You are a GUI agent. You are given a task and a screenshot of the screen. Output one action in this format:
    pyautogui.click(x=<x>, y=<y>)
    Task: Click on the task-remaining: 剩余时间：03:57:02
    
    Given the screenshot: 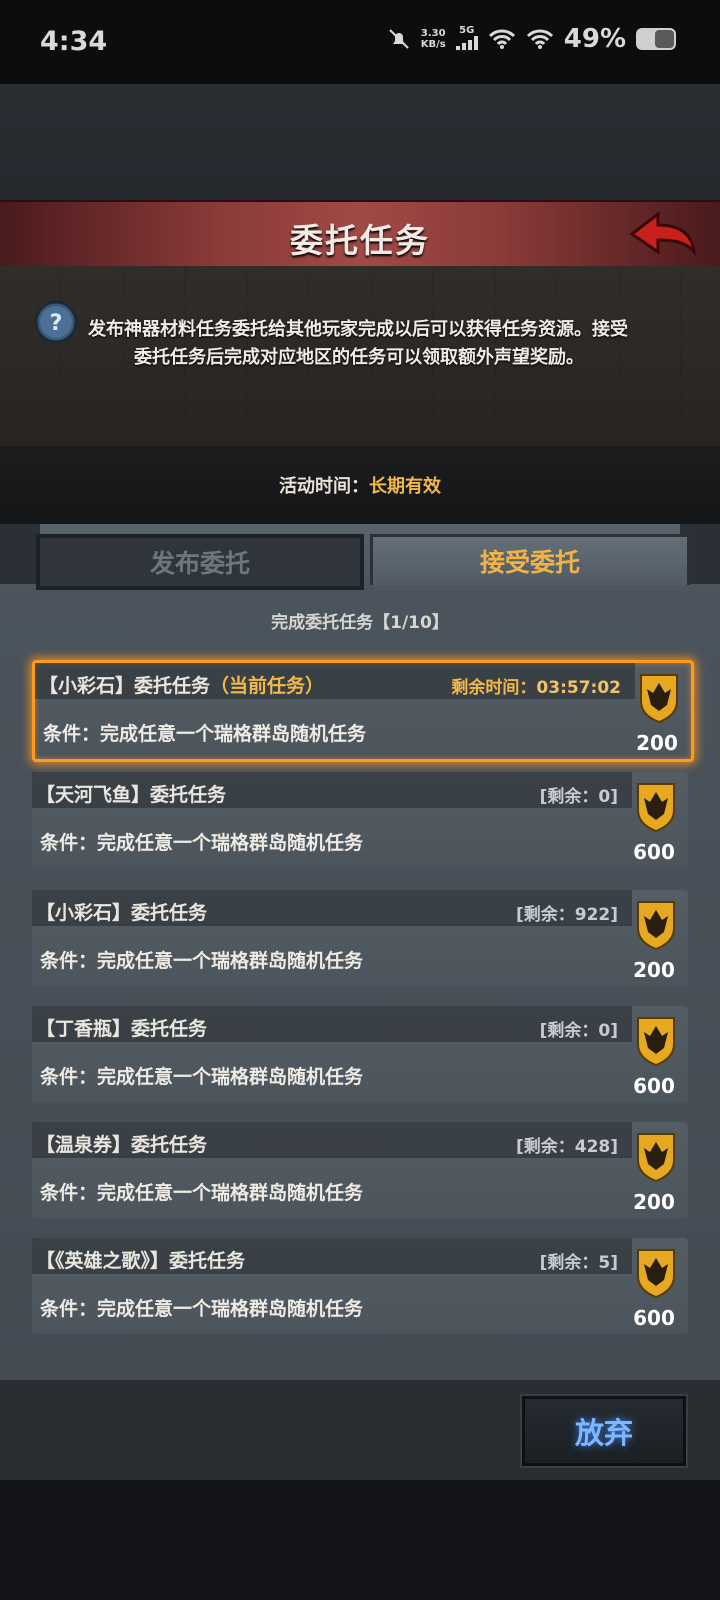 What is the action you would take?
    pyautogui.click(x=536, y=685)
    